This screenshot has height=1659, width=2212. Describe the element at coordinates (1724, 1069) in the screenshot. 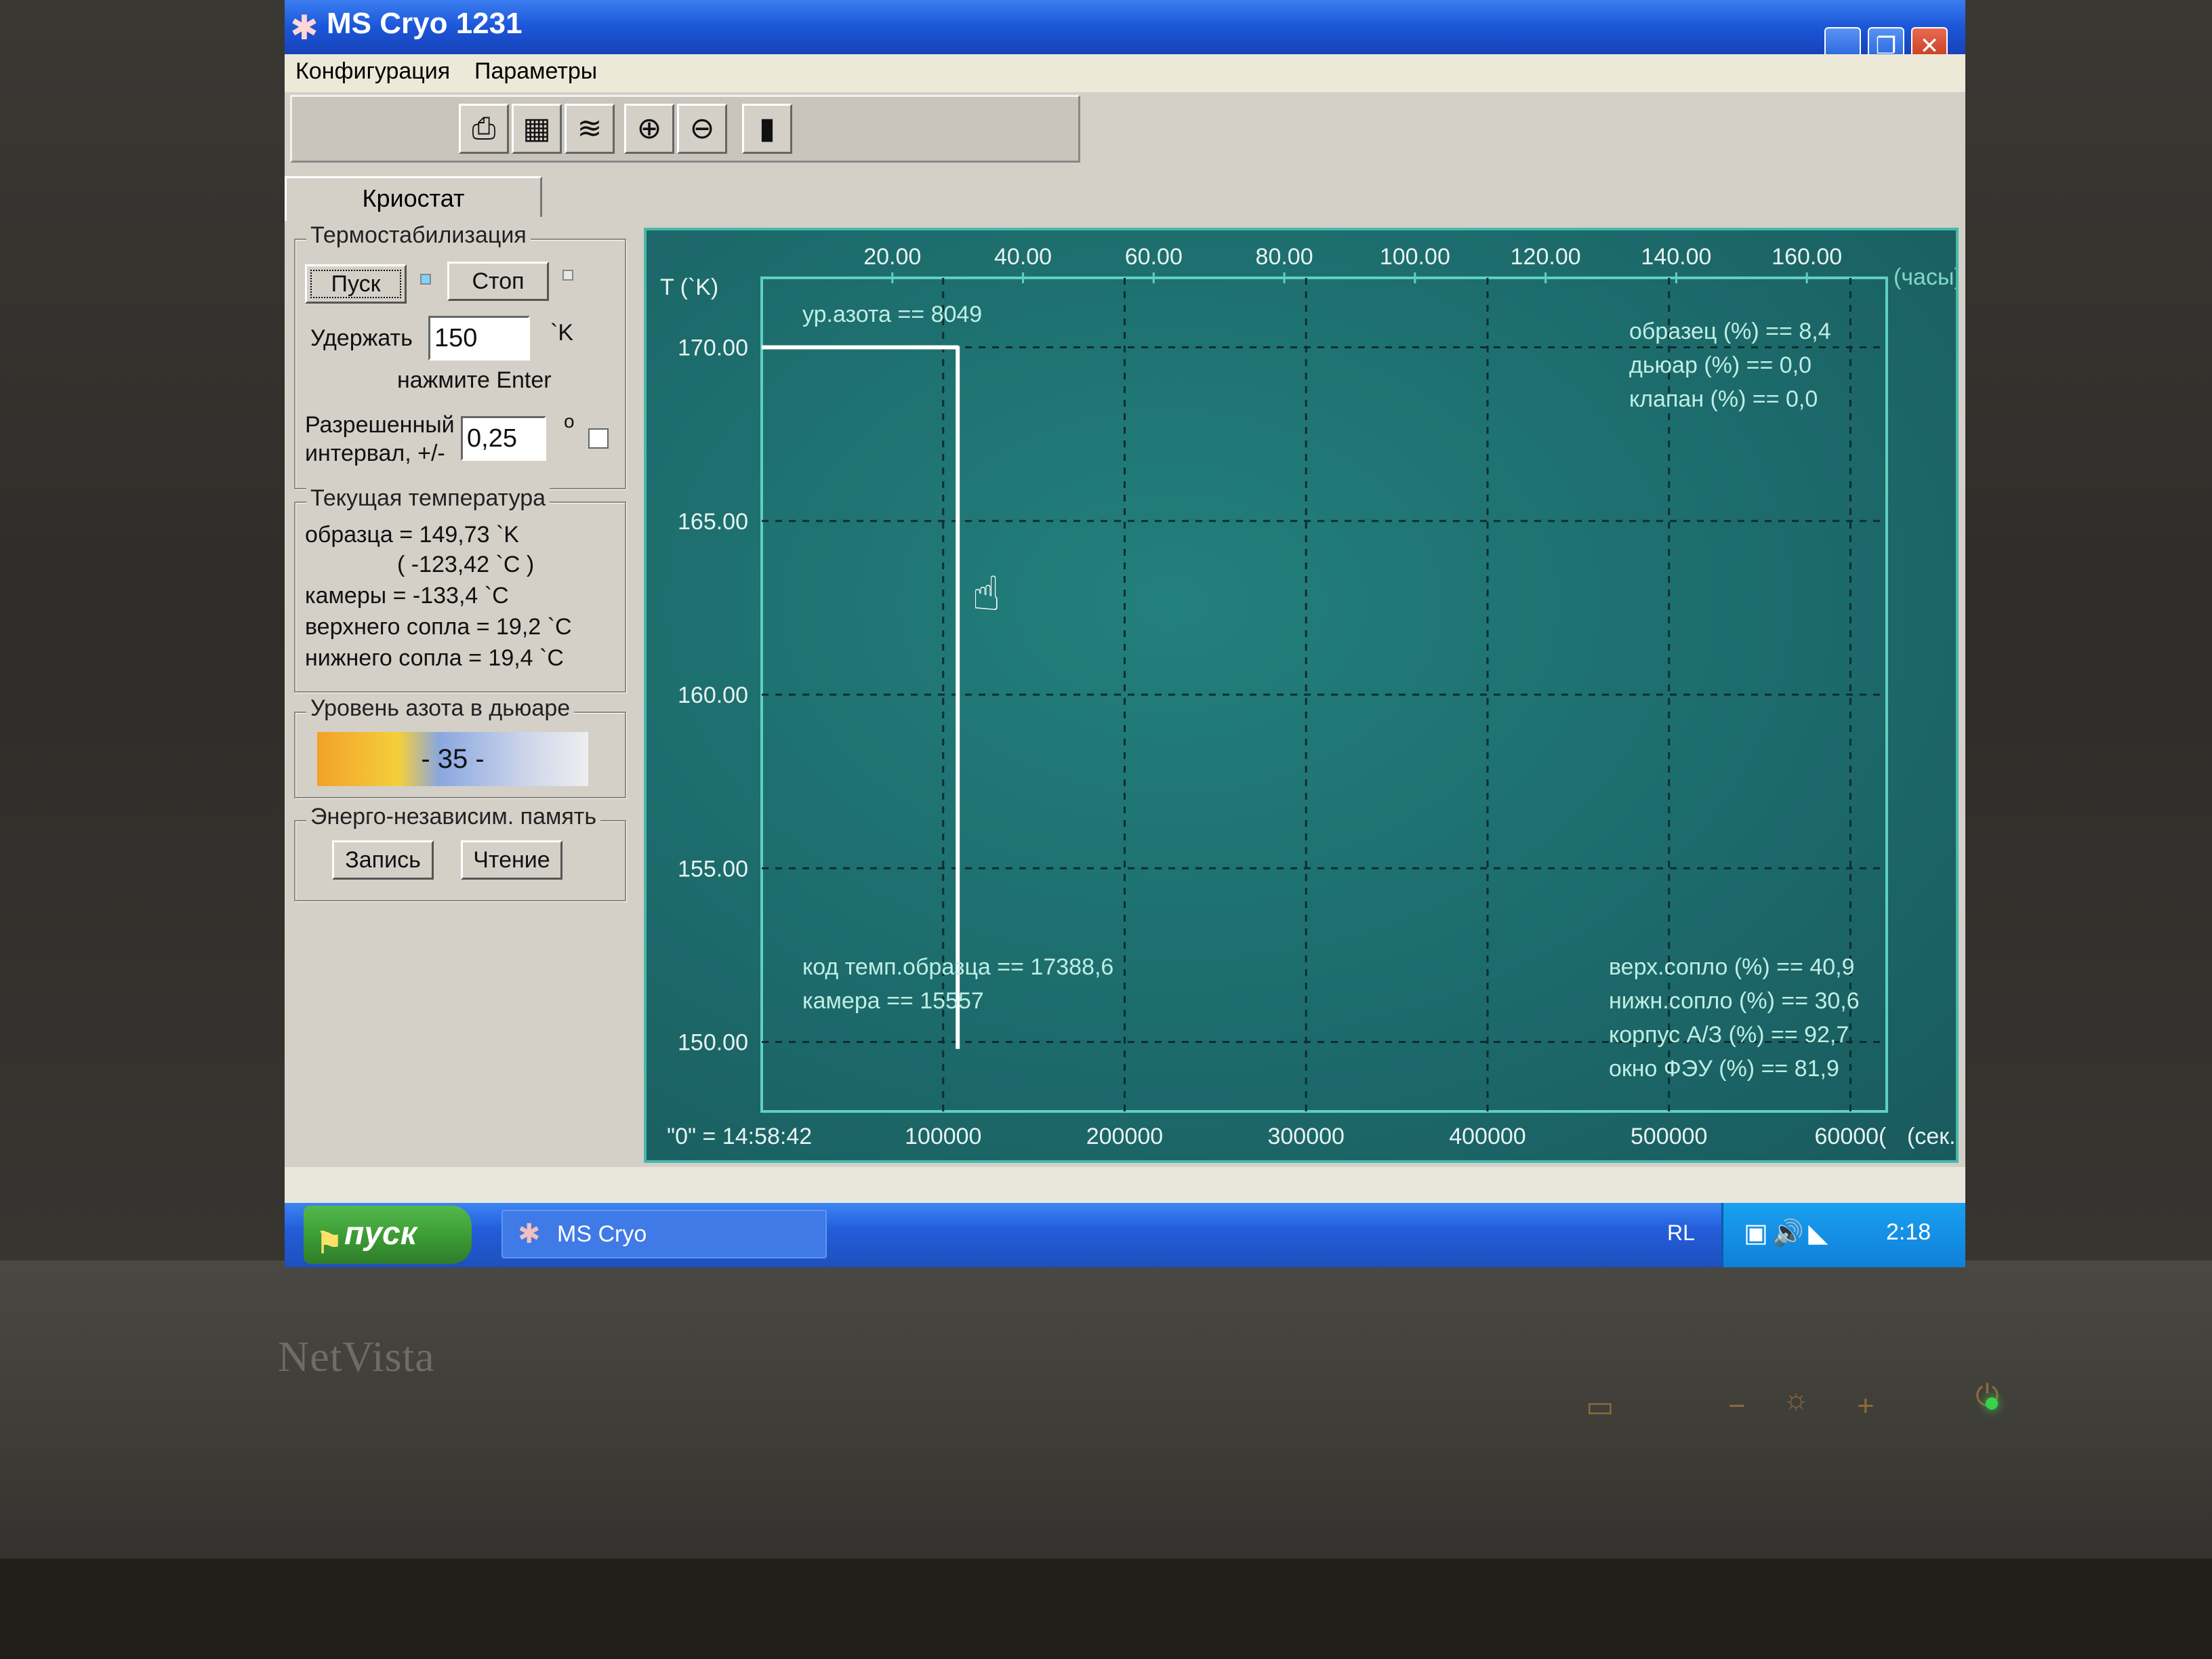

I see `annotation-pmt-window: окно ФЭУ (%) == 81,9` at that location.